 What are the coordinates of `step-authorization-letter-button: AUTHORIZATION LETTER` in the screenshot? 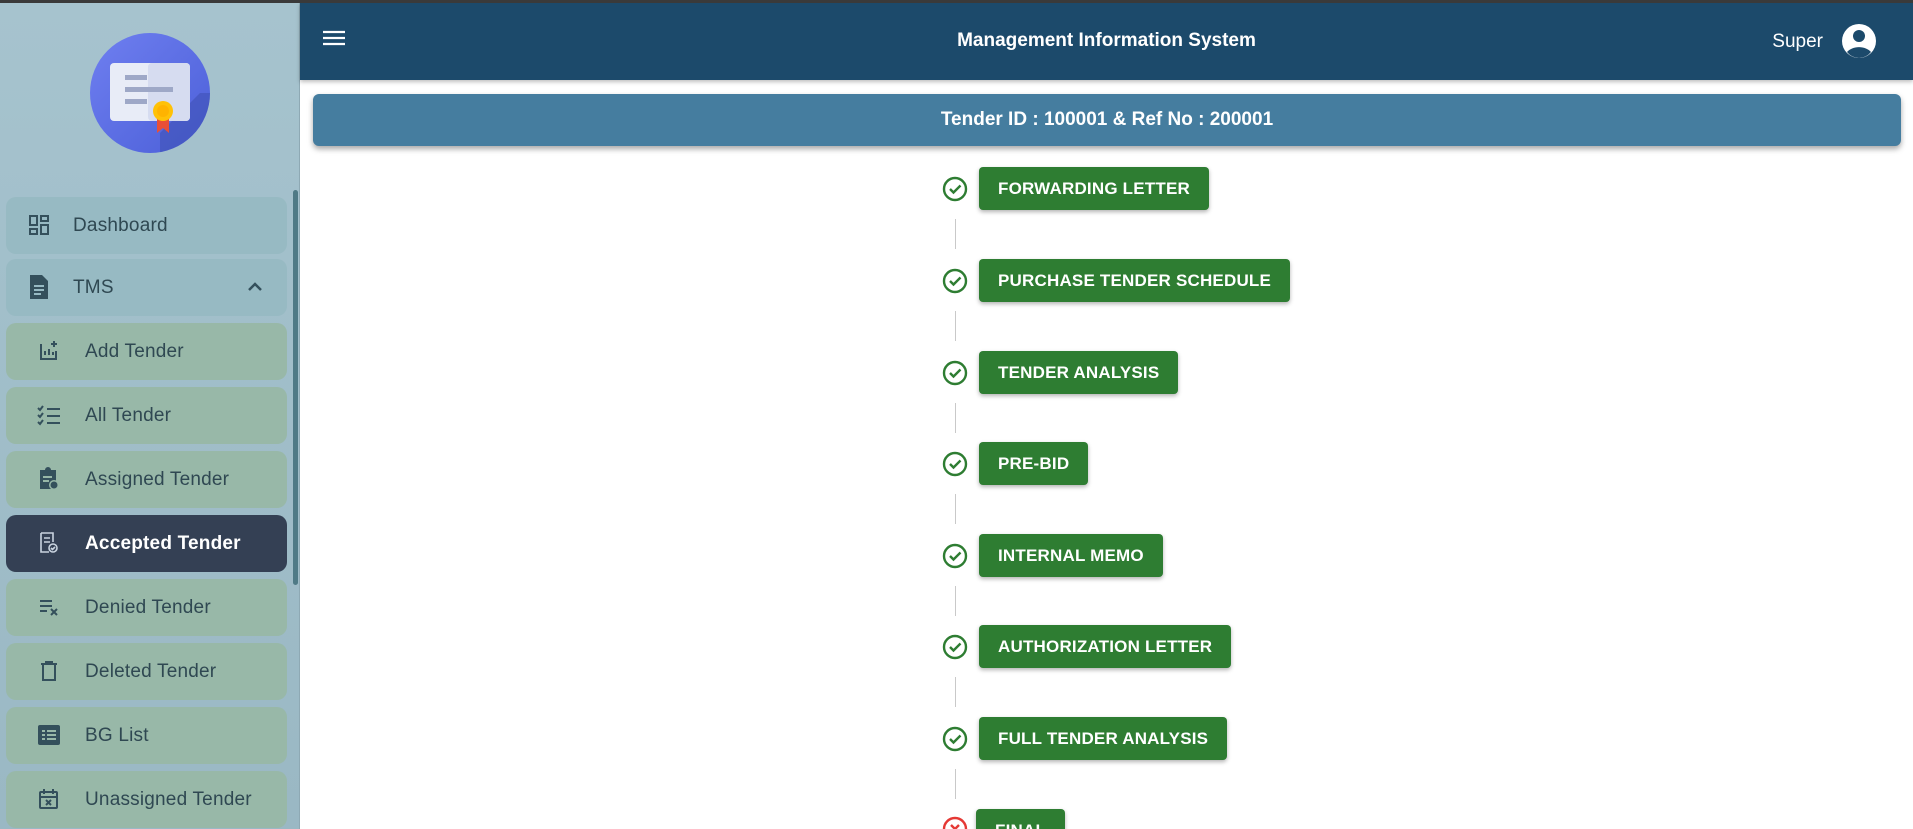 It's located at (1105, 646).